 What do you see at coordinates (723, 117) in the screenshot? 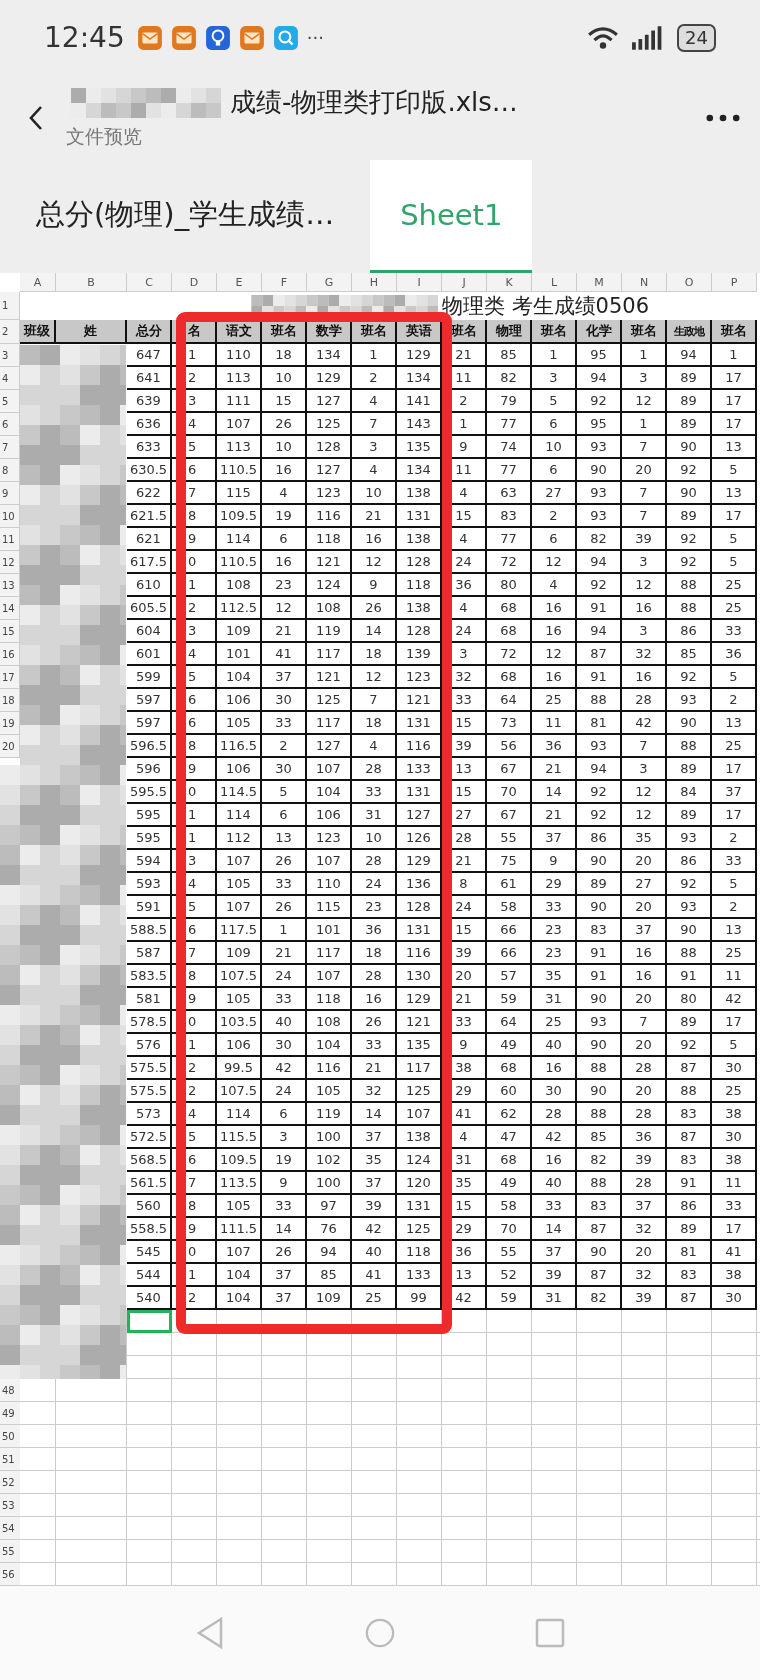
I see `more-icon` at bounding box center [723, 117].